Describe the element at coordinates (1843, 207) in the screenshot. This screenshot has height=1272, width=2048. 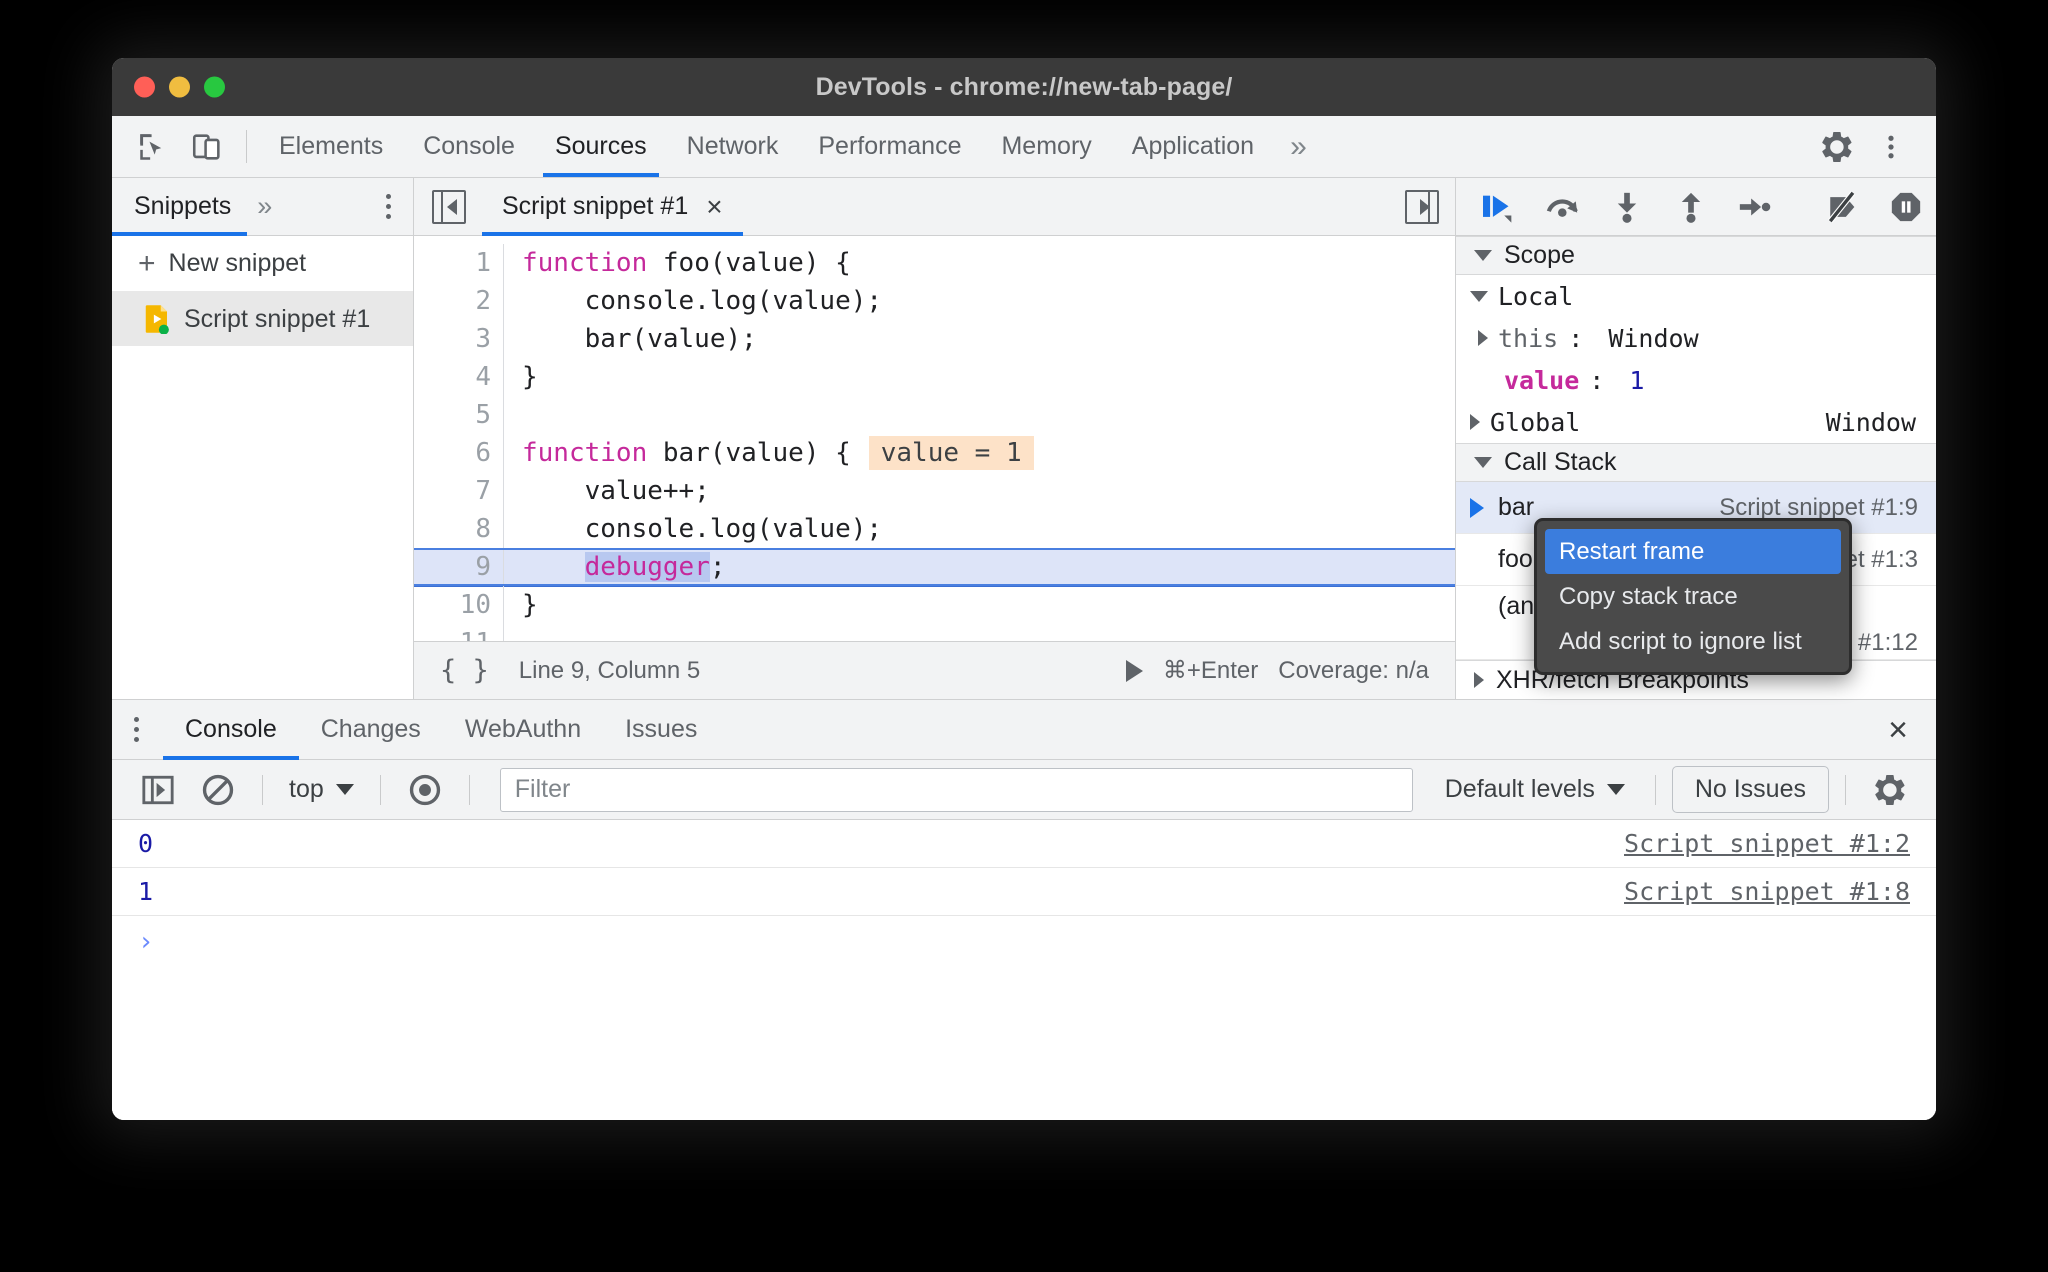
I see `deactivate-breakpoints-icon` at that location.